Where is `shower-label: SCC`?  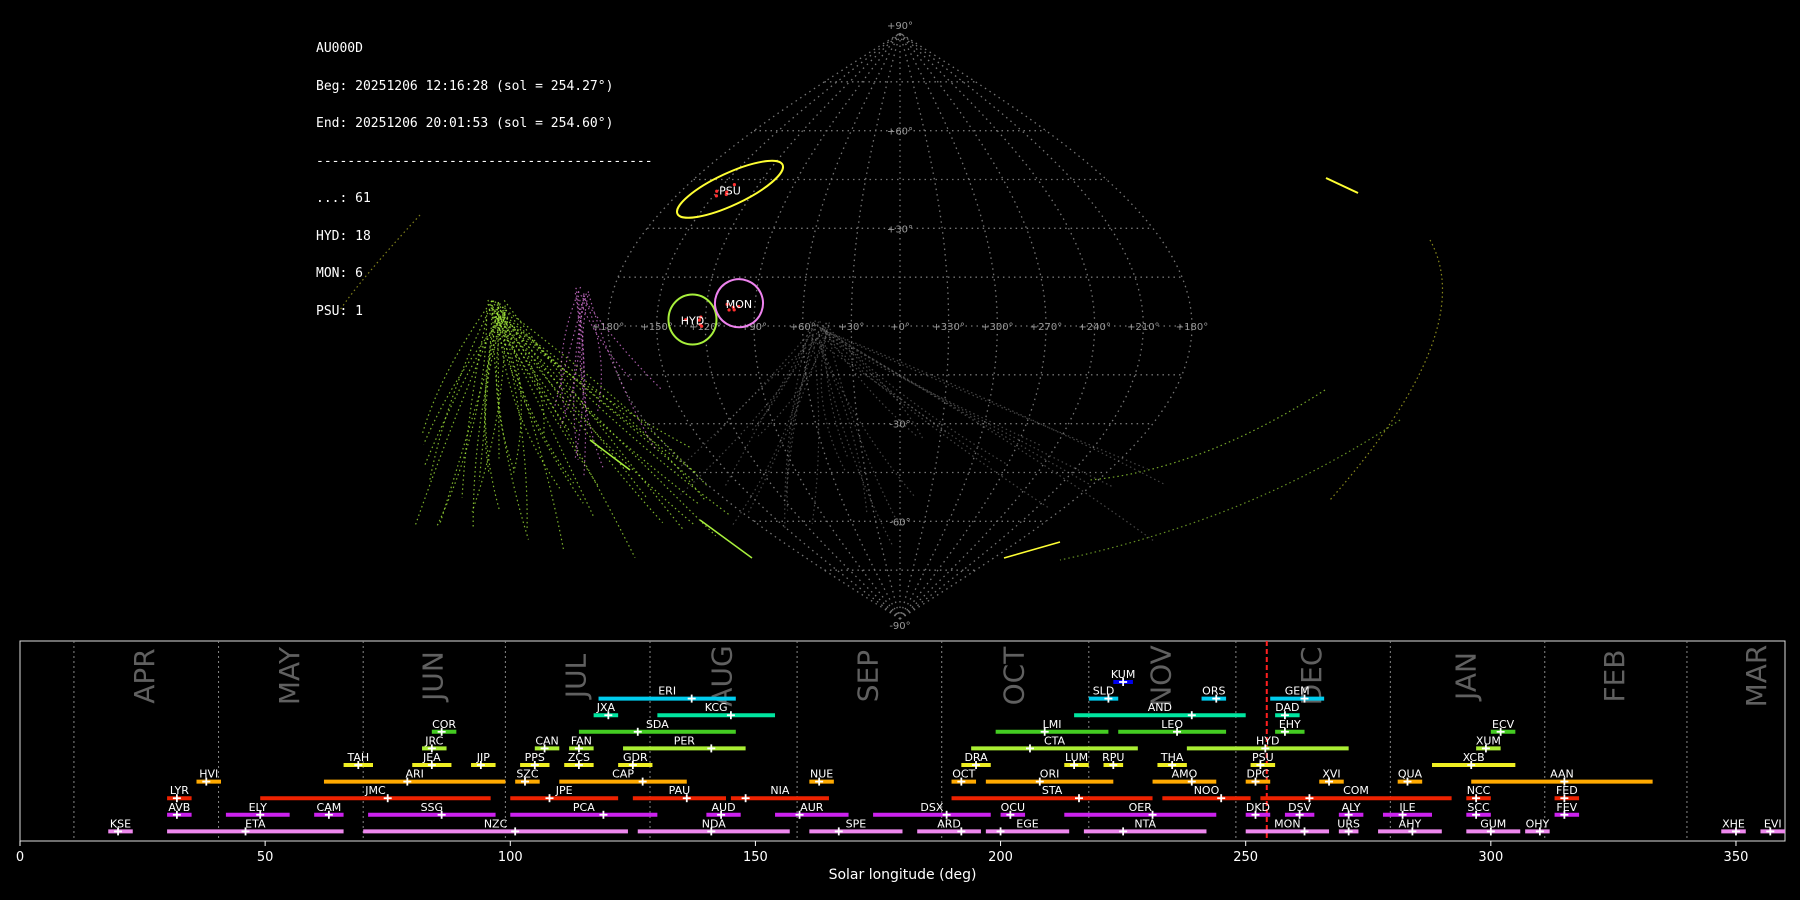 shower-label: SCC is located at coordinates (1478, 807).